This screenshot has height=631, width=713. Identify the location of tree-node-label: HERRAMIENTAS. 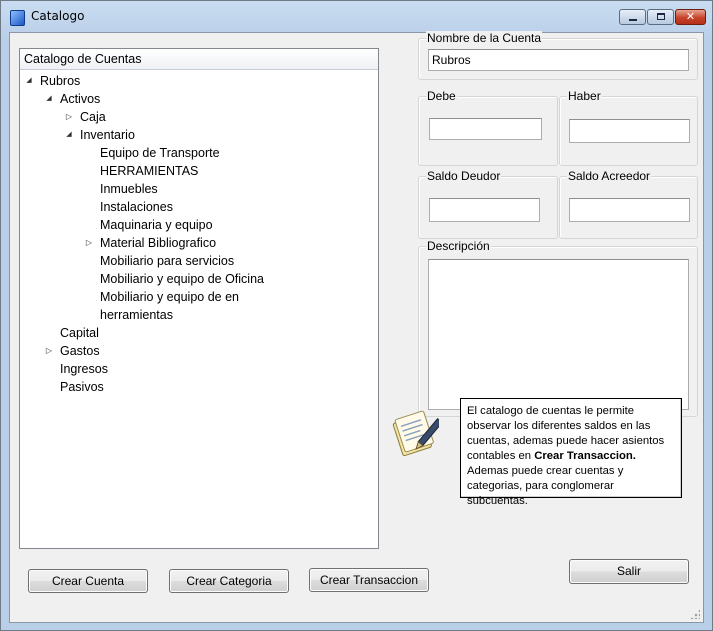
(149, 171).